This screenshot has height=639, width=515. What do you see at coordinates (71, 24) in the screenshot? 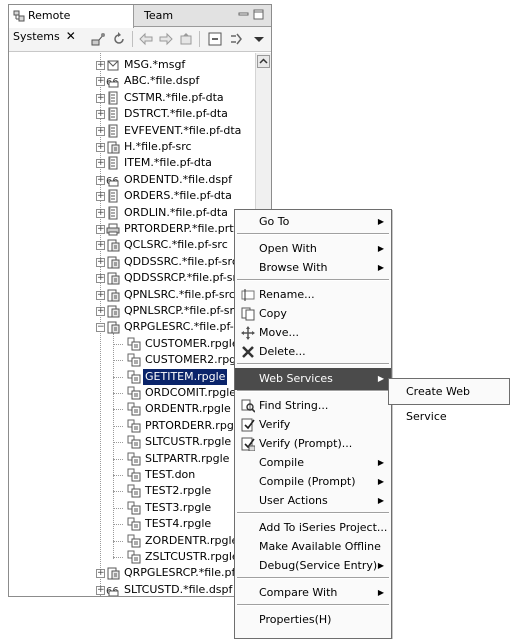
I see `tab-remote-systems: Remote Systems ✕` at bounding box center [71, 24].